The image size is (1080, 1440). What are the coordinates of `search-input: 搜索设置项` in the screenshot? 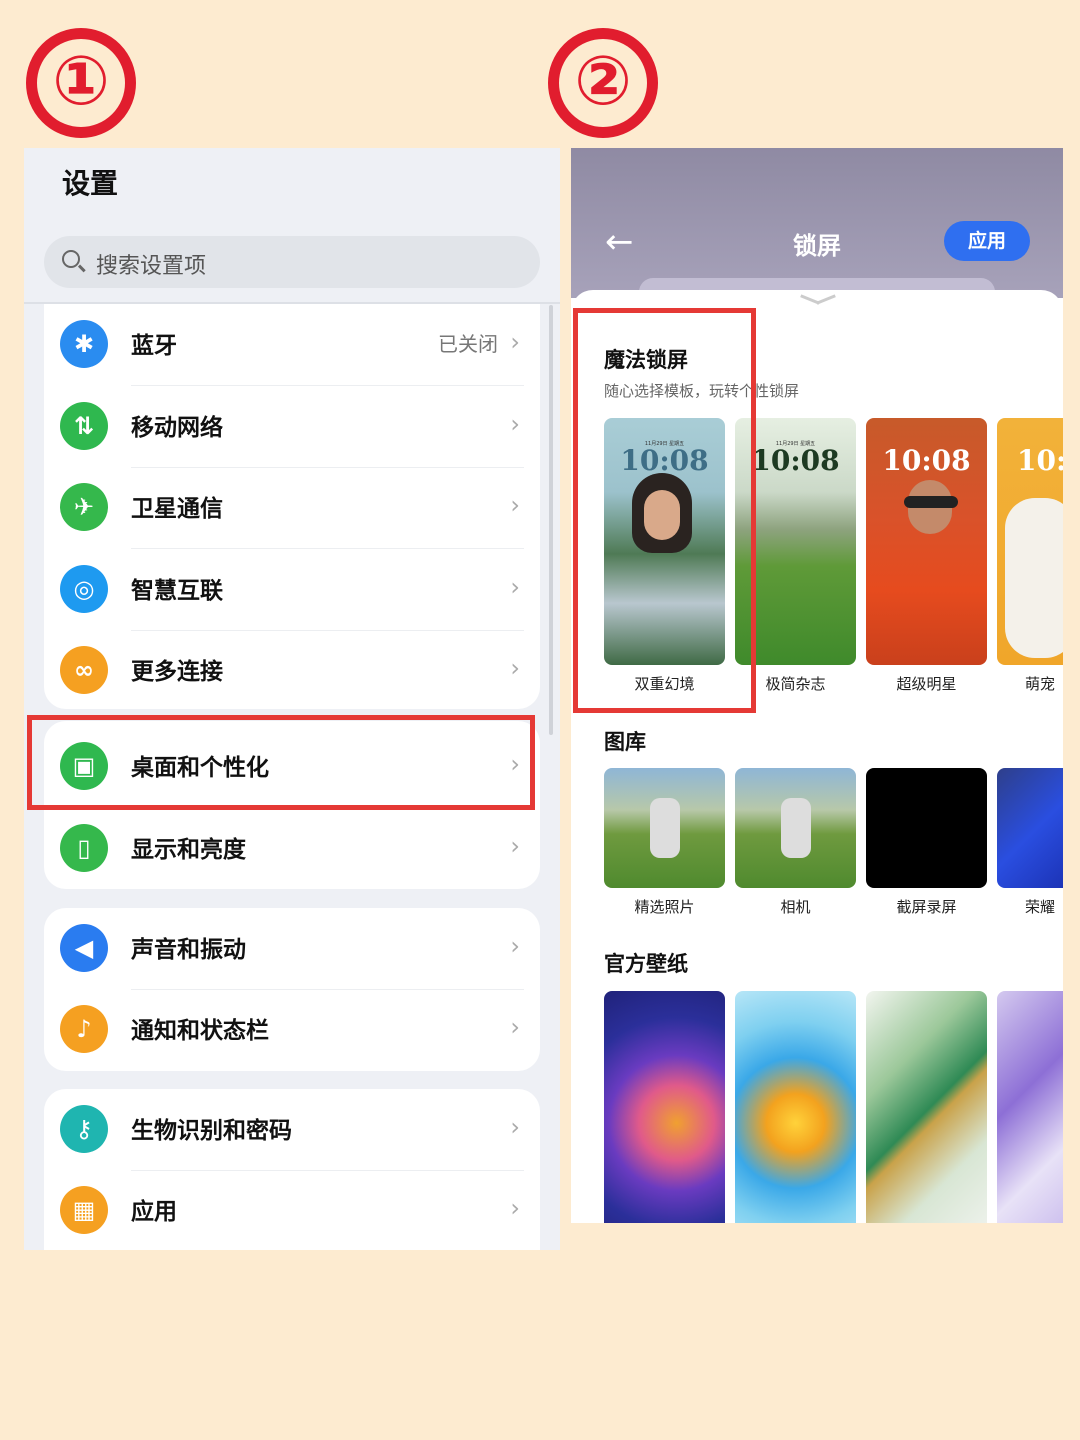 It's located at (292, 262).